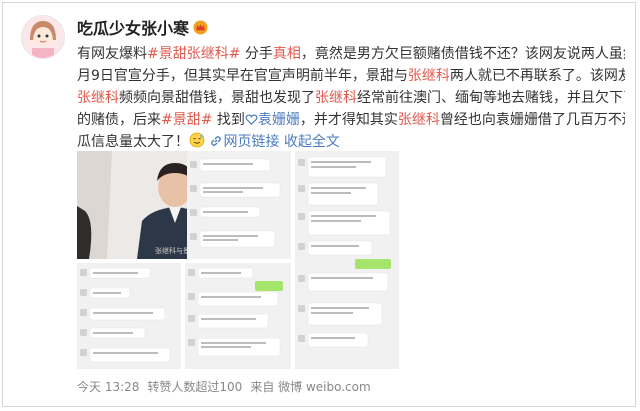  I want to click on text-segment: 找到, so click(228, 120).